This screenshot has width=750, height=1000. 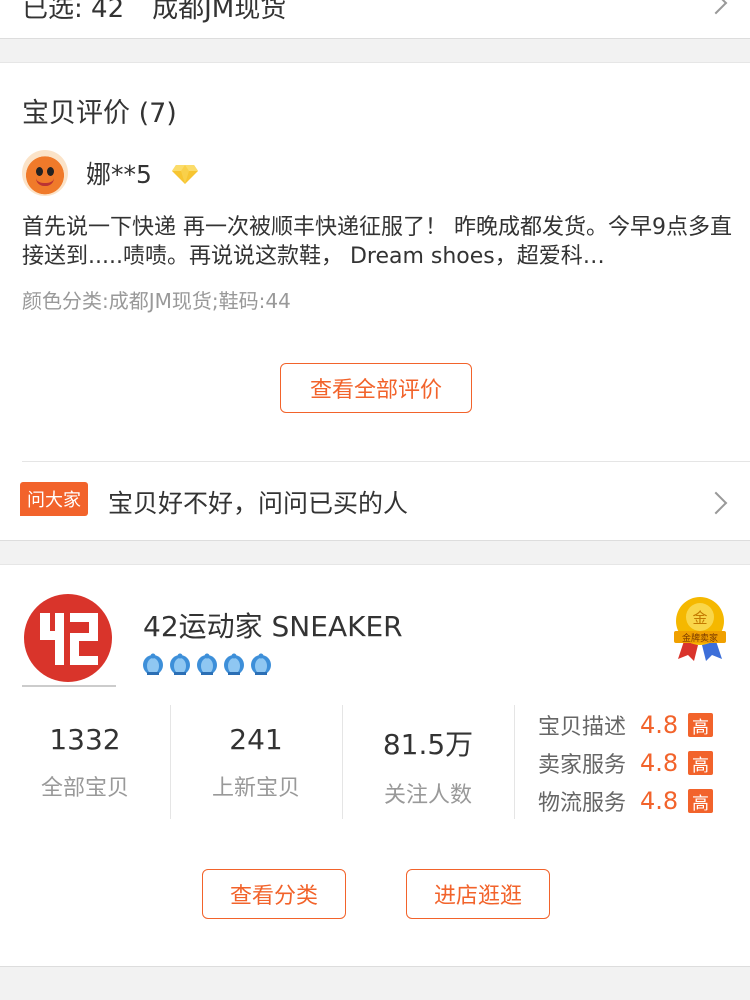 I want to click on rating-service: 卖家服务 4.8 高, so click(x=626, y=763).